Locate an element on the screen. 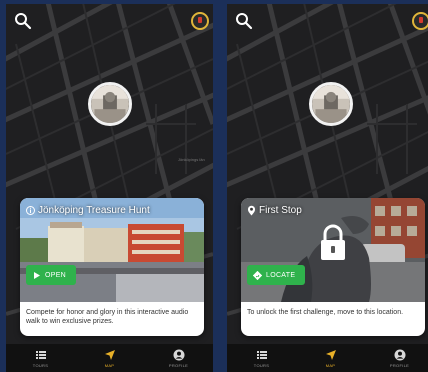  open-button: OPEN is located at coordinates (51, 275).